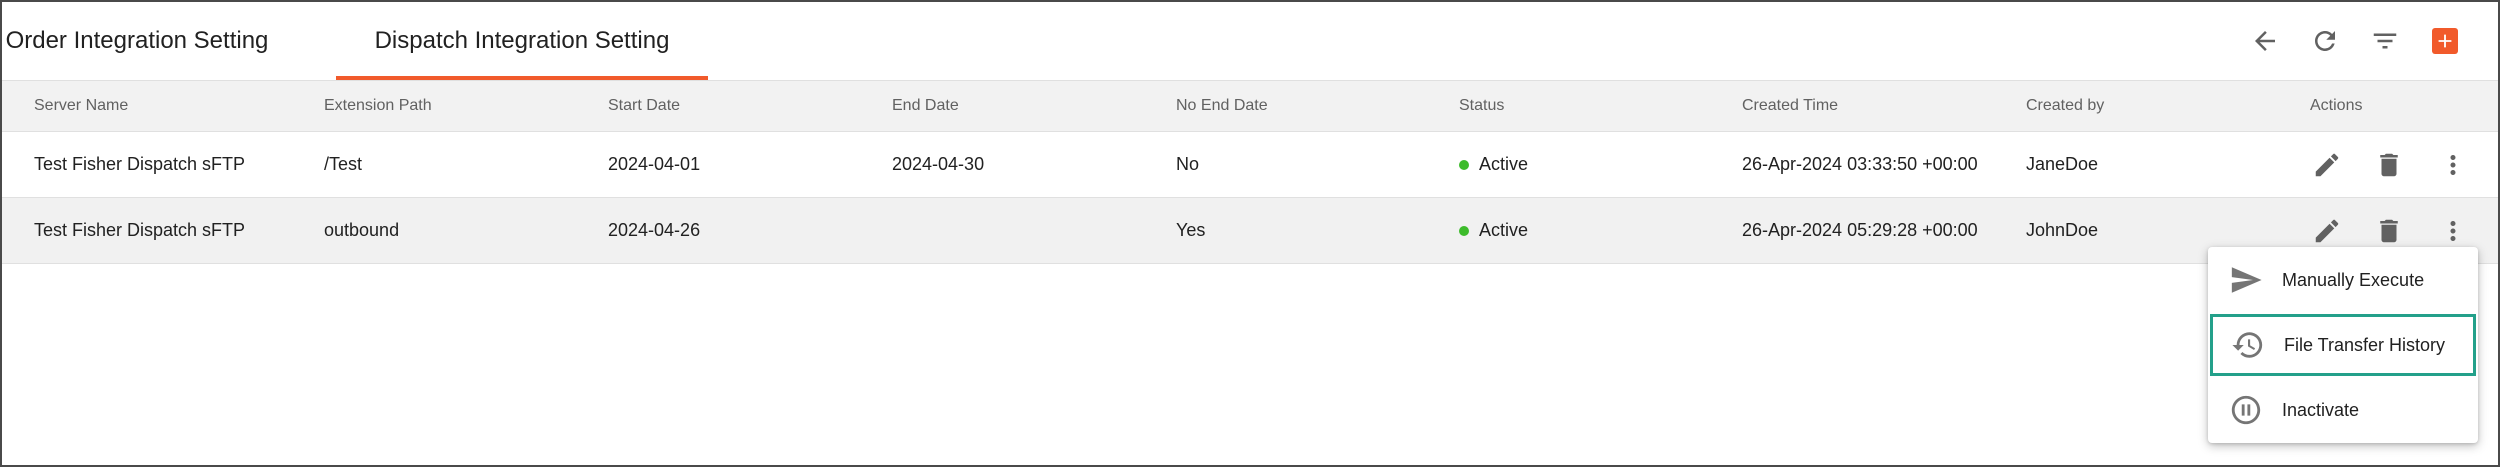 Image resolution: width=2500 pixels, height=467 pixels. I want to click on tab-label: Order Integration Setting, so click(137, 40).